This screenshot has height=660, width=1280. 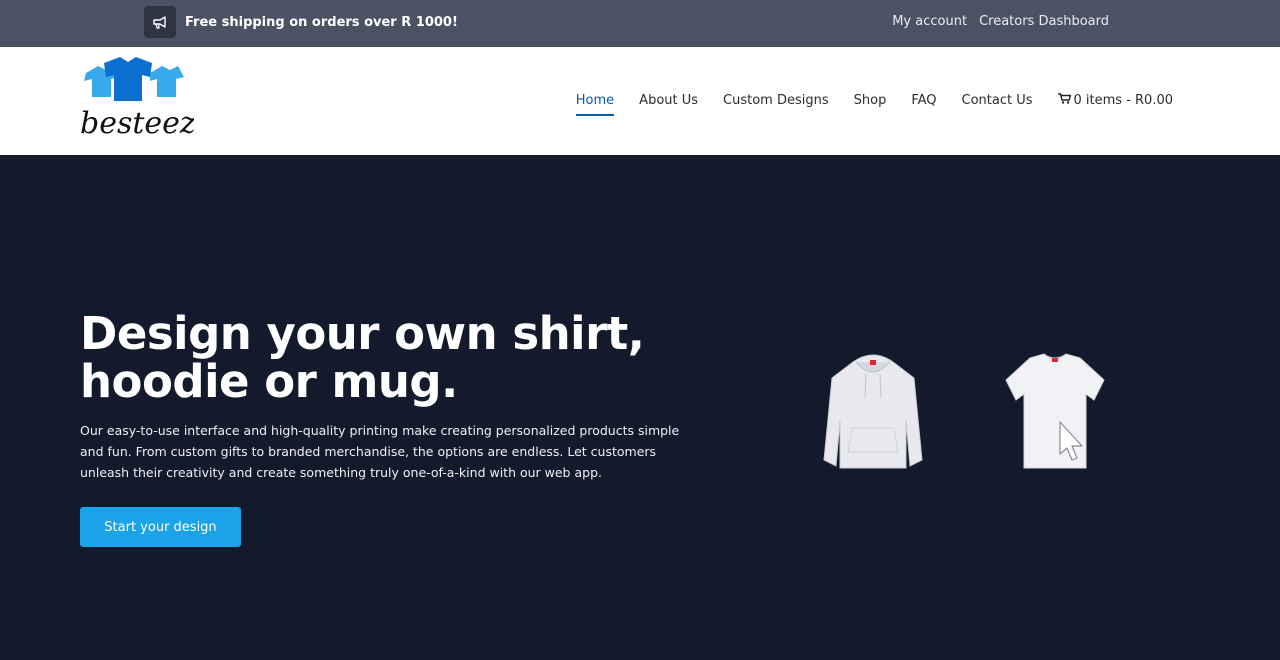 I want to click on cart-summary: 0 items - R0.00, so click(x=1123, y=100).